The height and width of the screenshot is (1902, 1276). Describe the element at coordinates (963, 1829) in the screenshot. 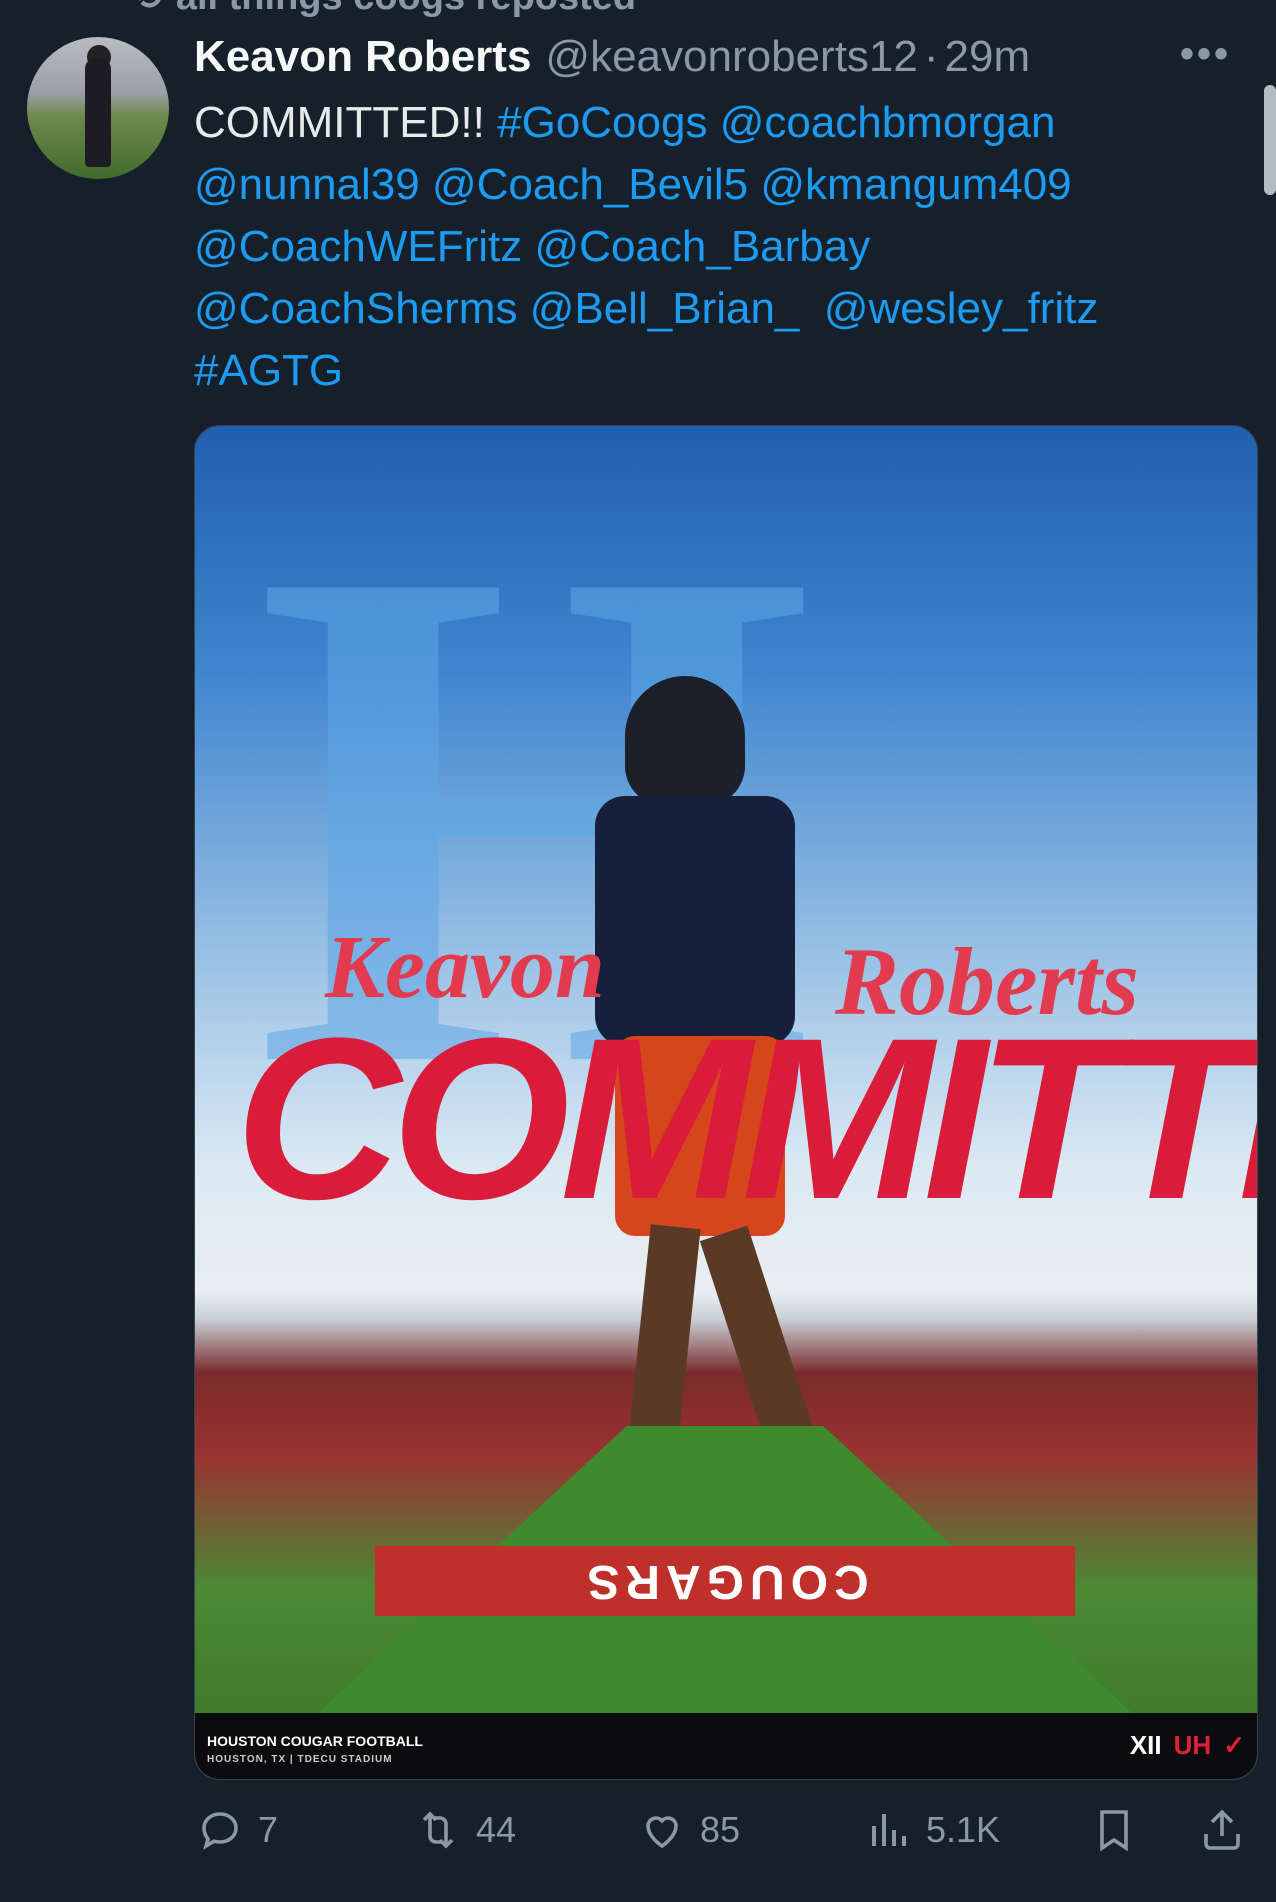

I see `views-count: 5.1K` at that location.